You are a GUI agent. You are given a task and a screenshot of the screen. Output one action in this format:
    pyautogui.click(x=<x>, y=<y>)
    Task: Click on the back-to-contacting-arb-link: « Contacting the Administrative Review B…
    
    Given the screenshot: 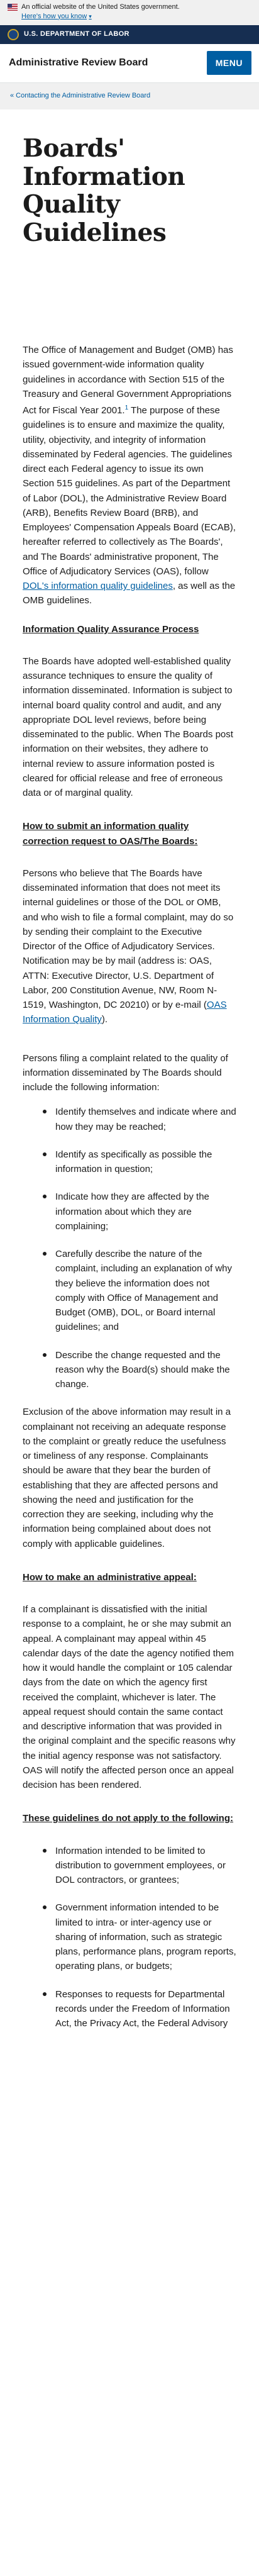 What is the action you would take?
    pyautogui.click(x=80, y=96)
    